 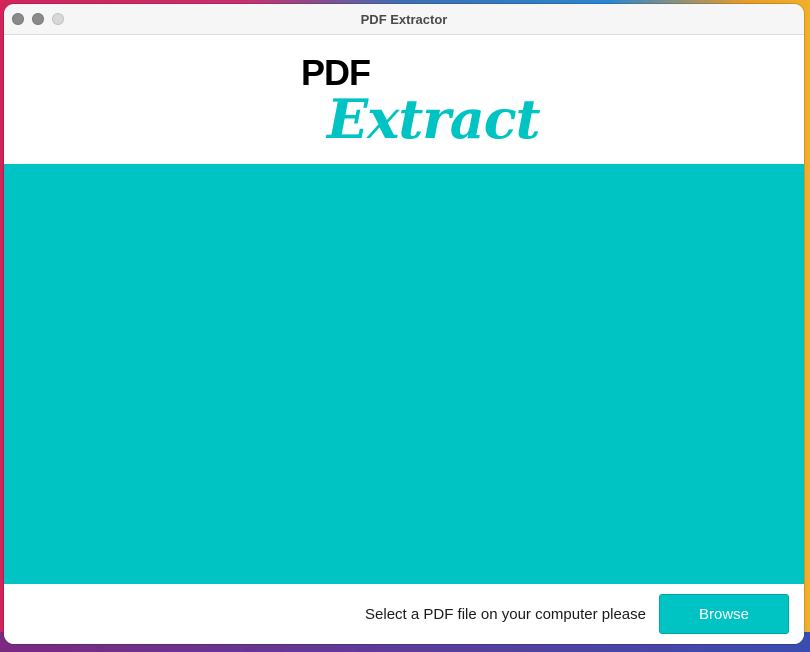 I want to click on minimize-dot-icon, so click(x=38, y=19).